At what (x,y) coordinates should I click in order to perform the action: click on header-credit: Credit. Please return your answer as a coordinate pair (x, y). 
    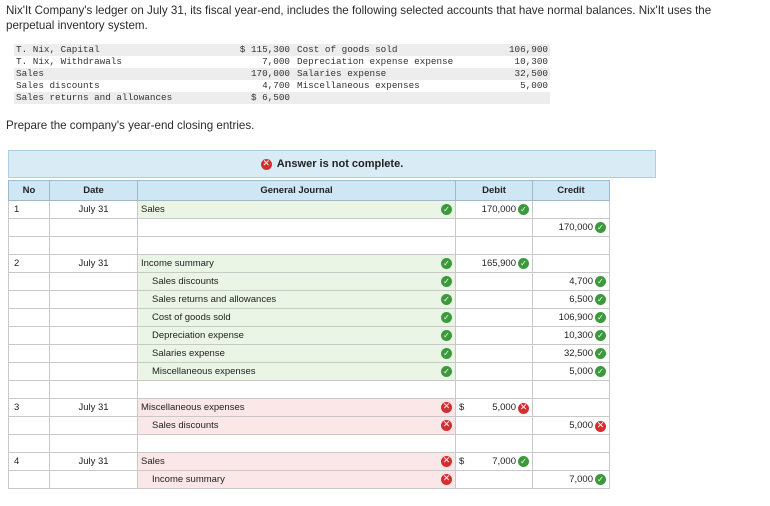
    Looking at the image, I should click on (571, 190).